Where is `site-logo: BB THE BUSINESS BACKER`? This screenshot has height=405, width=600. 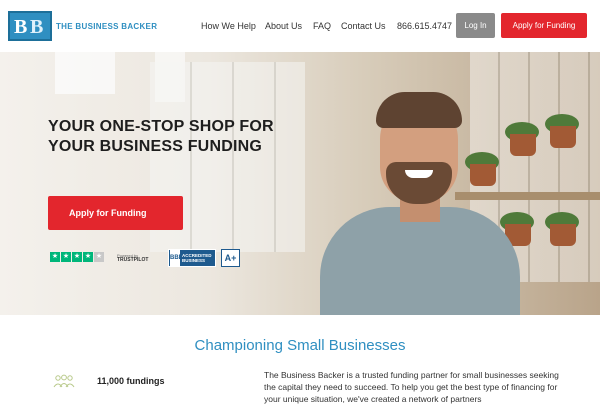 site-logo: BB THE BUSINESS BACKER is located at coordinates (82, 26).